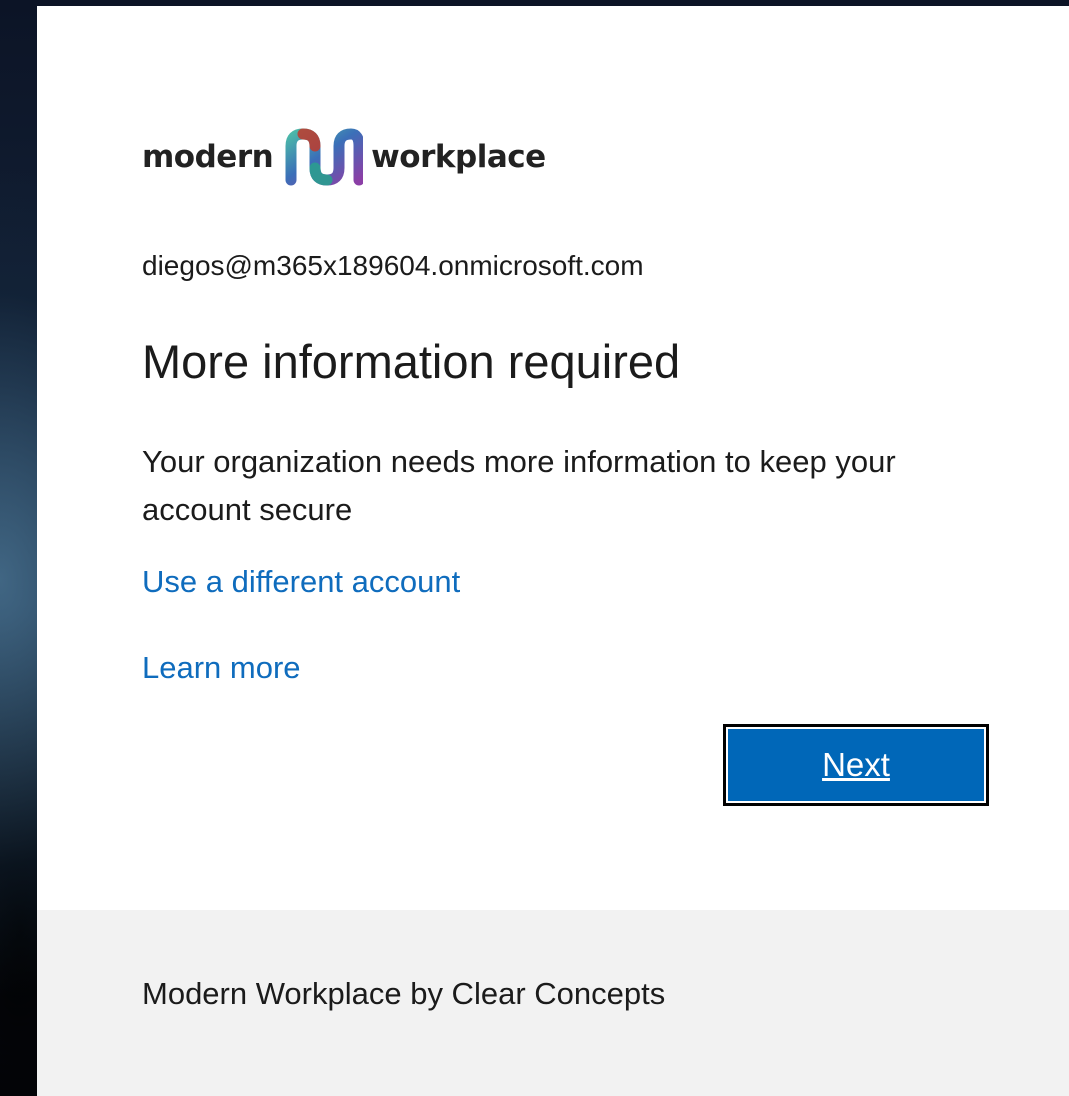 This screenshot has width=1069, height=1096. I want to click on company-logo: modern workplace, so click(344, 157).